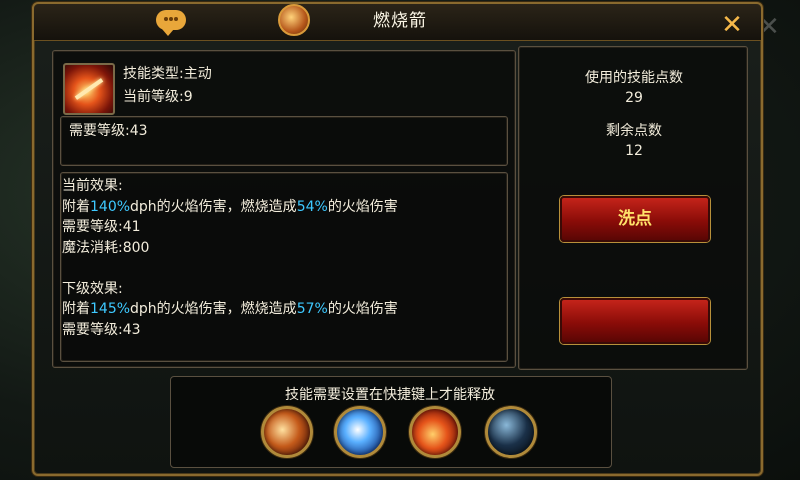  I want to click on skill-type-label: 技能类型:主动, so click(167, 74).